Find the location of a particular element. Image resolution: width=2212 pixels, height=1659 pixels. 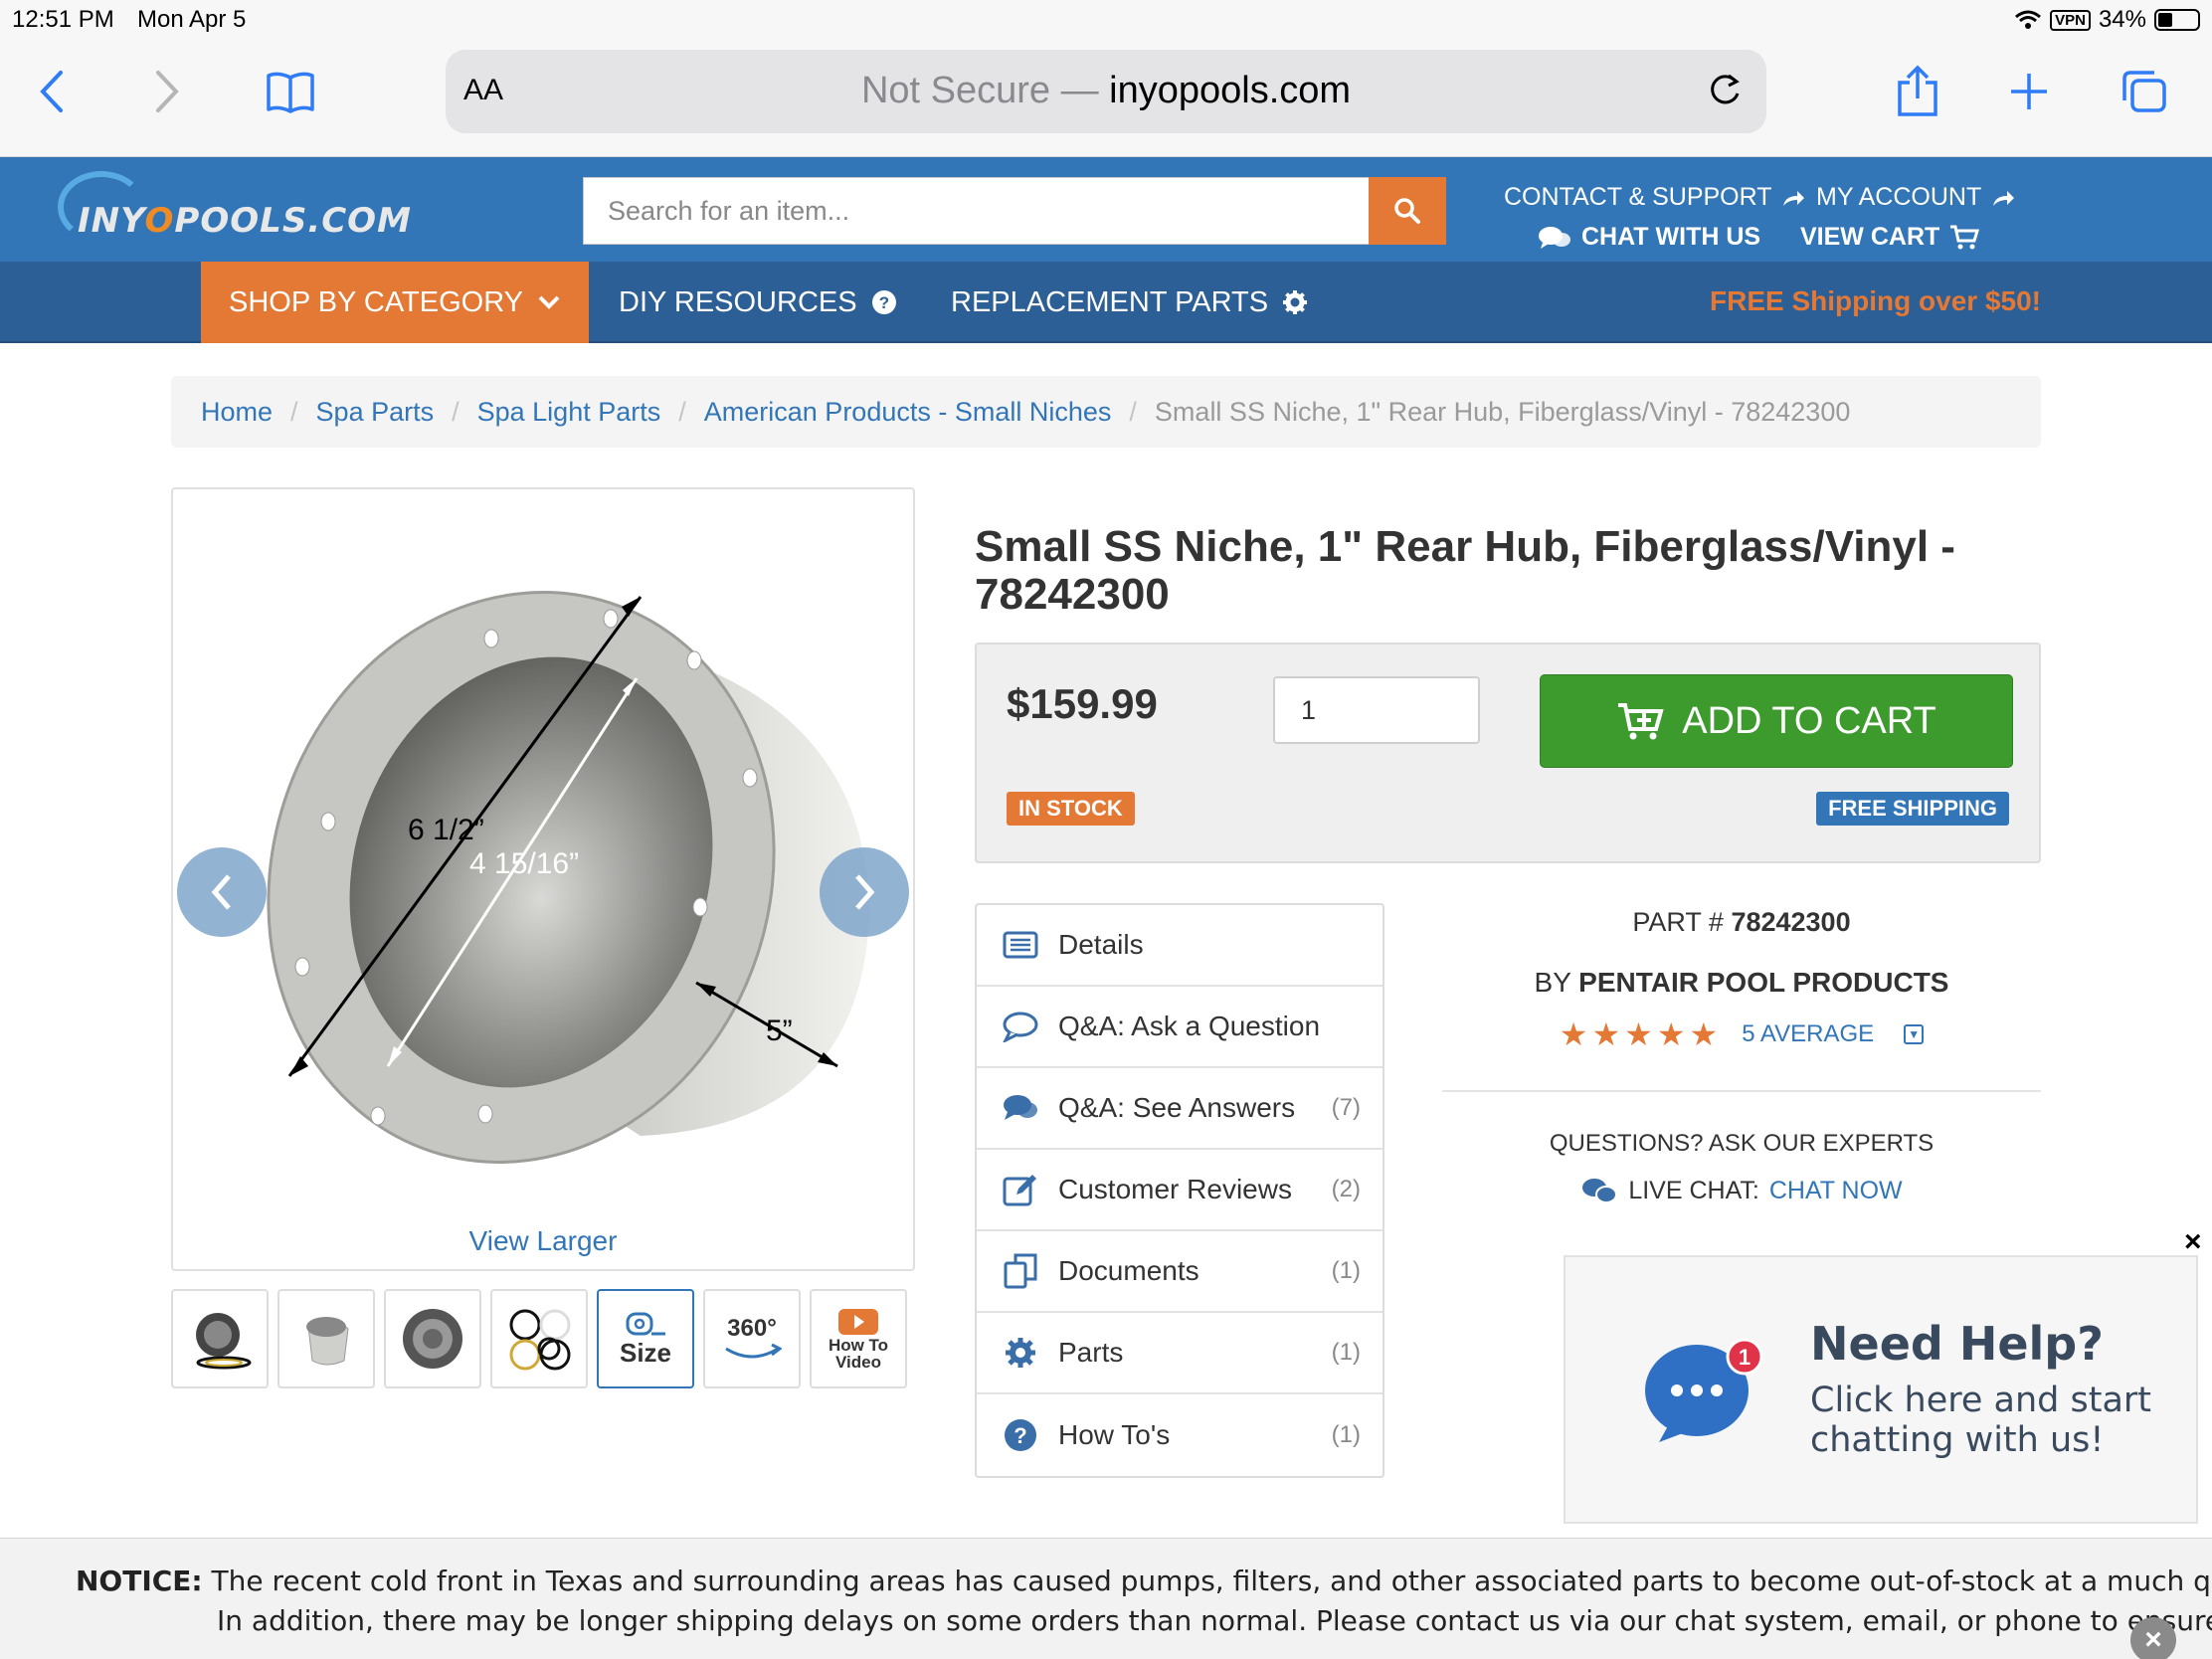

caret-down-box-icon: ▼ is located at coordinates (1914, 1034).